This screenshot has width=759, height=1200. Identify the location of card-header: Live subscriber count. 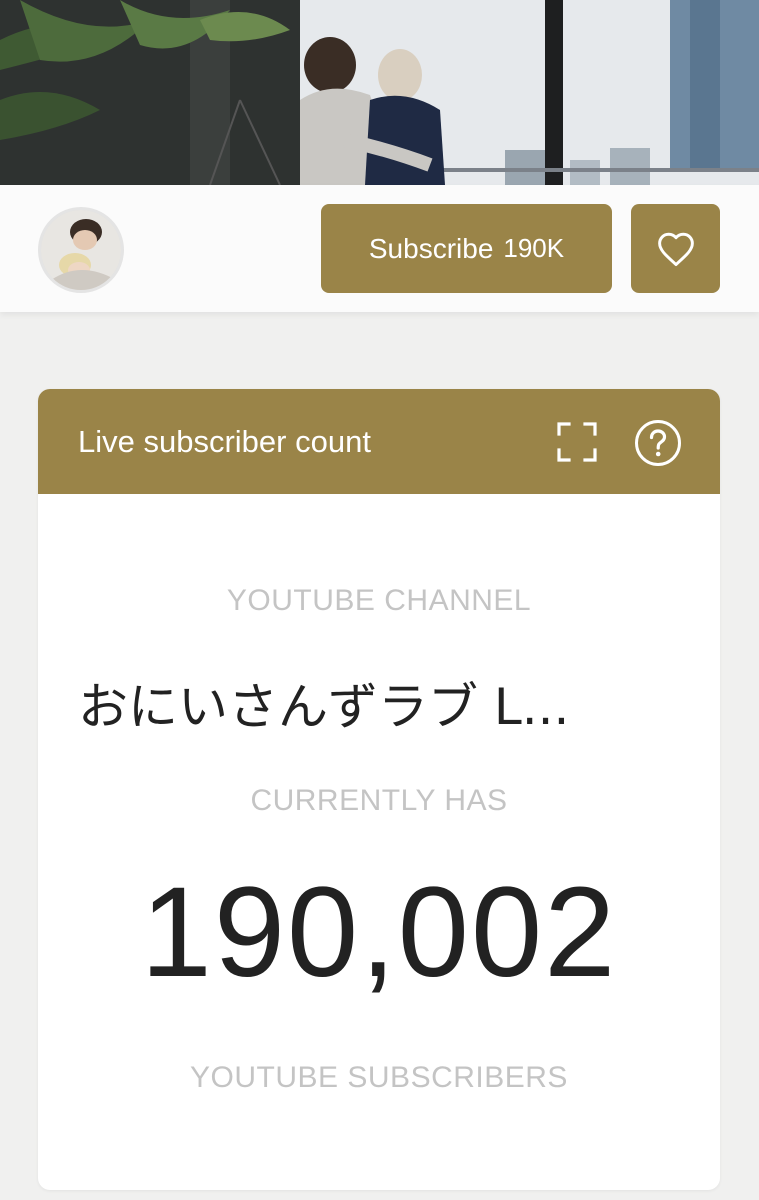
(379, 441).